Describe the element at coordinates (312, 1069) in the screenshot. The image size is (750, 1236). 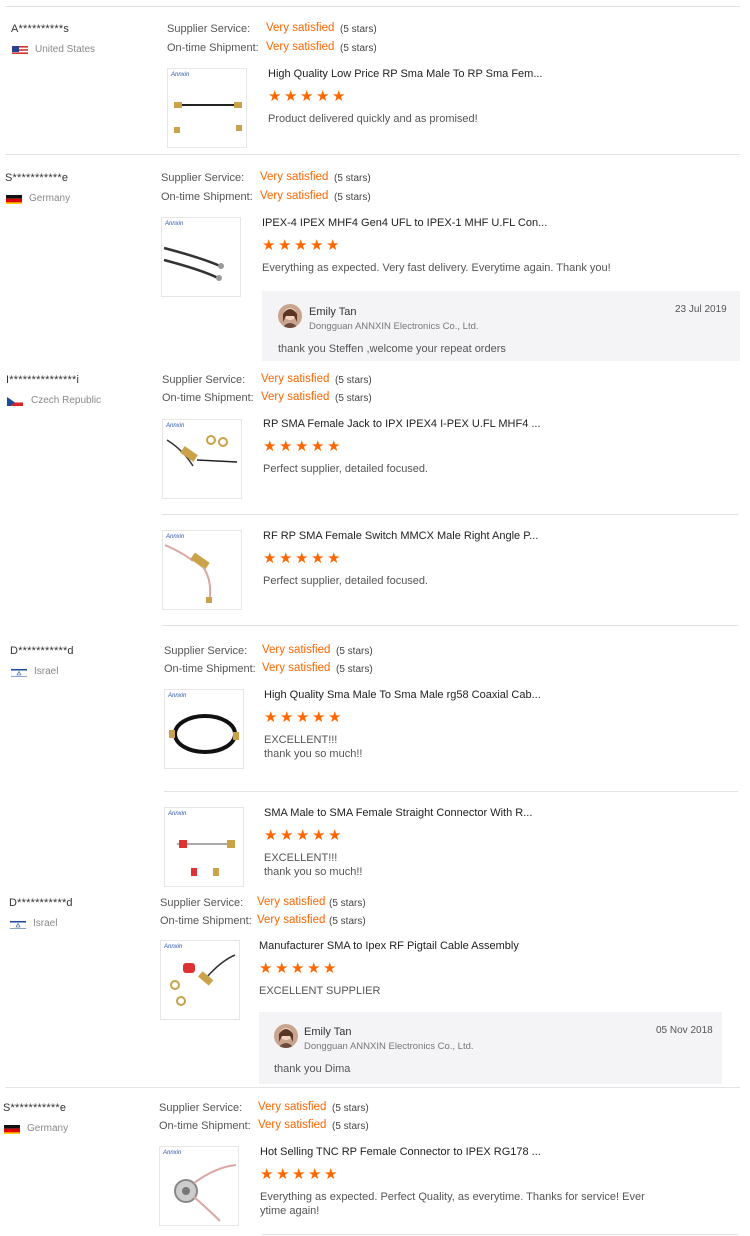
I see `reply-text: thank you Dima` at that location.